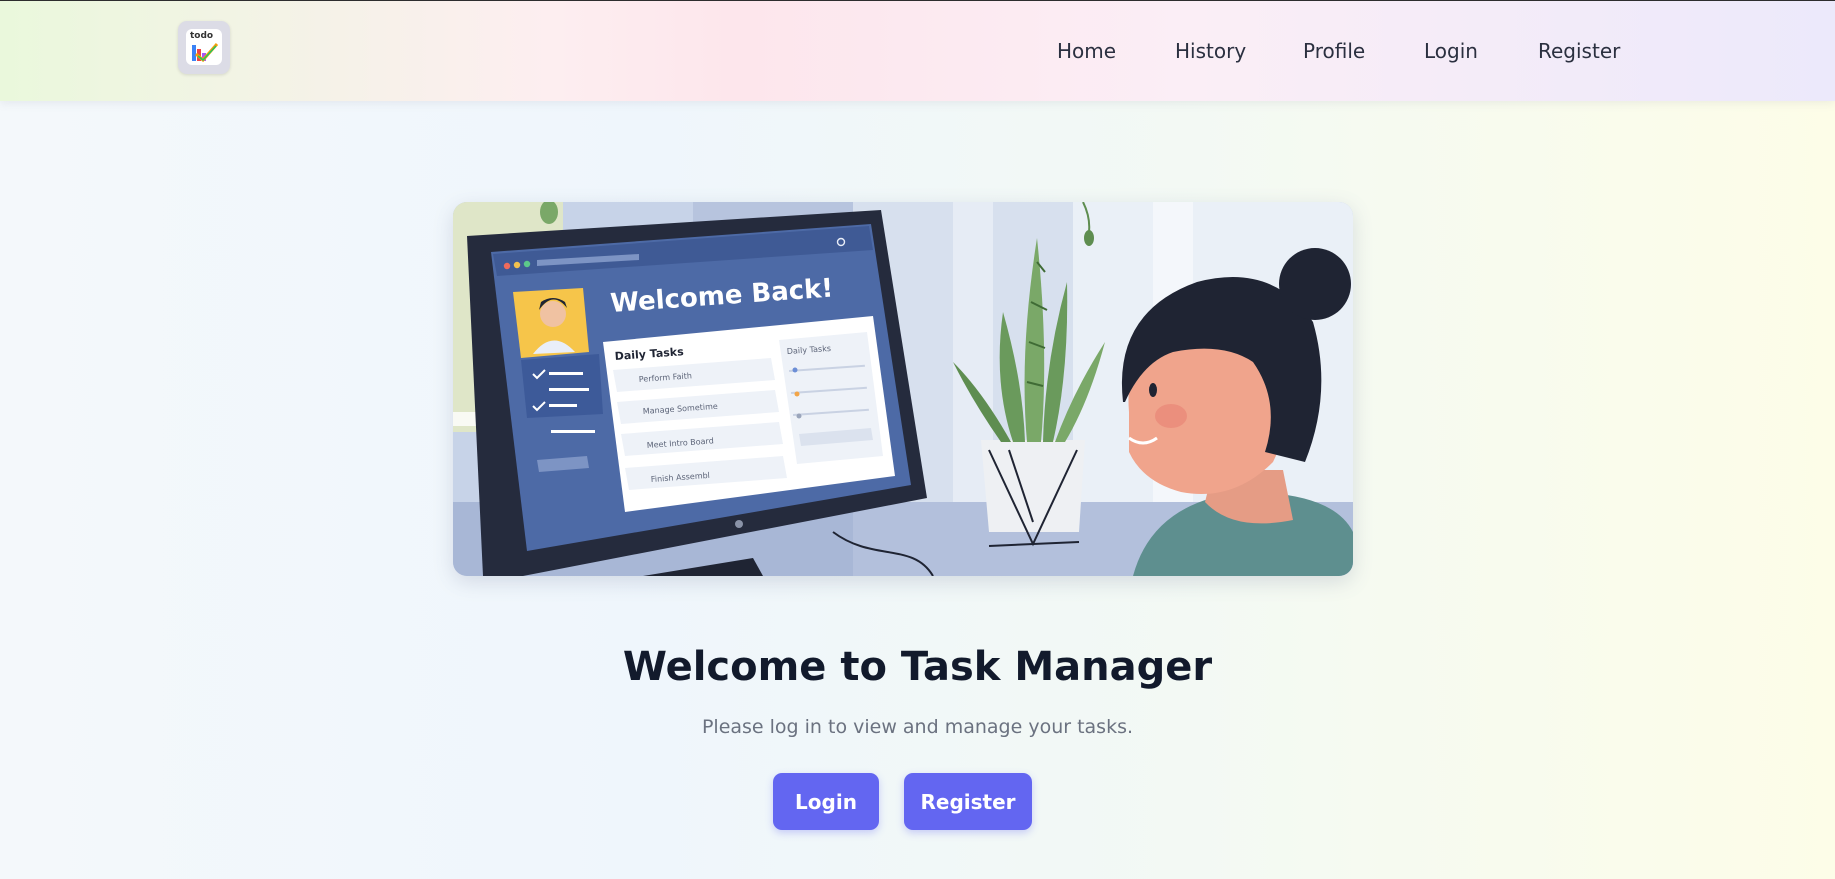 The height and width of the screenshot is (879, 1835). What do you see at coordinates (917, 51) in the screenshot?
I see `navbar: todo Home History Profile Login Register` at bounding box center [917, 51].